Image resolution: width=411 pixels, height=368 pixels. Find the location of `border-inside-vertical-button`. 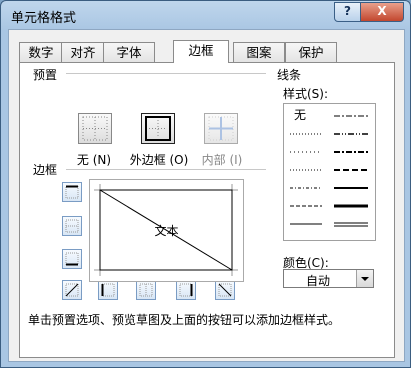

border-inside-vertical-button is located at coordinates (146, 290).